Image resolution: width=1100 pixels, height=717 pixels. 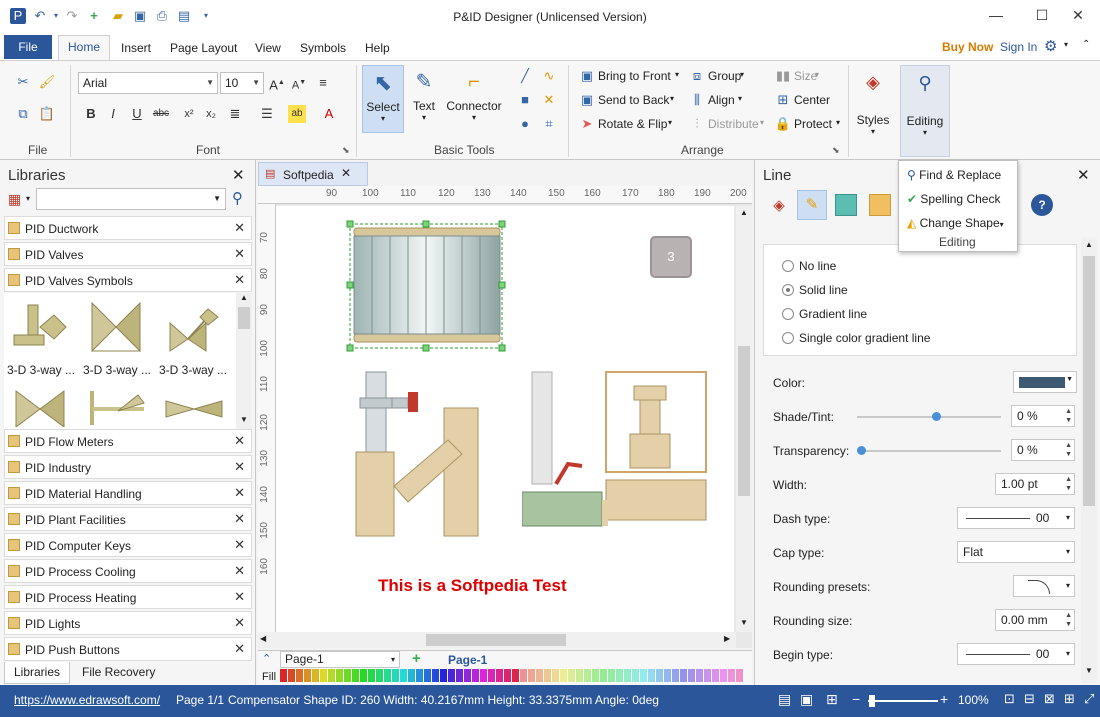 I want to click on point-tool-icon: ✕, so click(x=549, y=100).